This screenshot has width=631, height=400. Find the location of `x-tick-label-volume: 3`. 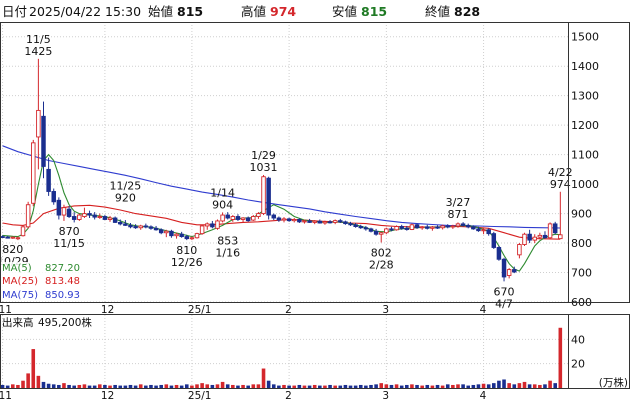

x-tick-label-volume: 3 is located at coordinates (385, 395).